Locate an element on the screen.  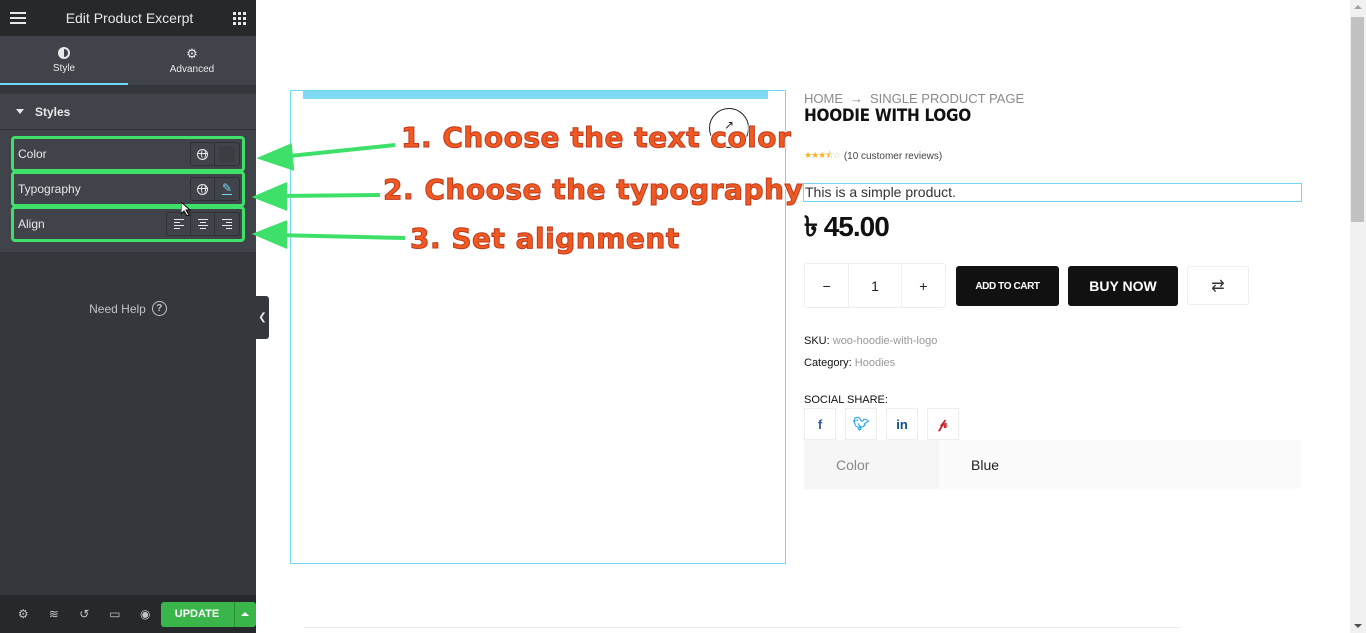
tab-style-label: Style is located at coordinates (64, 68).